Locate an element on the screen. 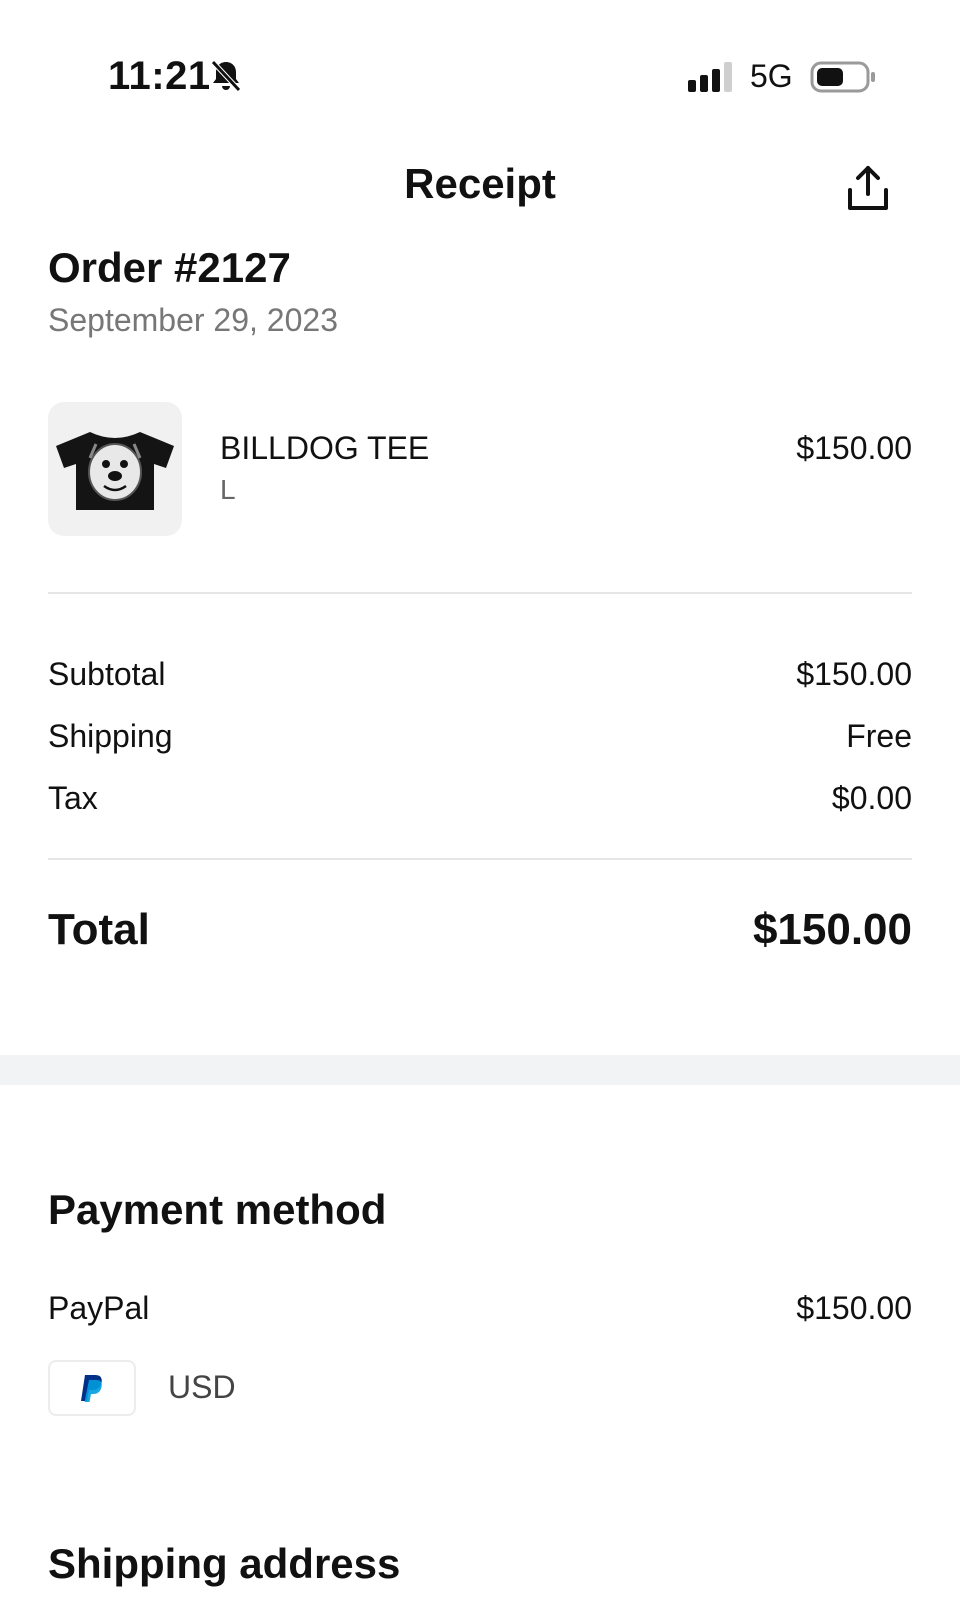 This screenshot has width=960, height=1600. page-title: Receipt is located at coordinates (480, 183).